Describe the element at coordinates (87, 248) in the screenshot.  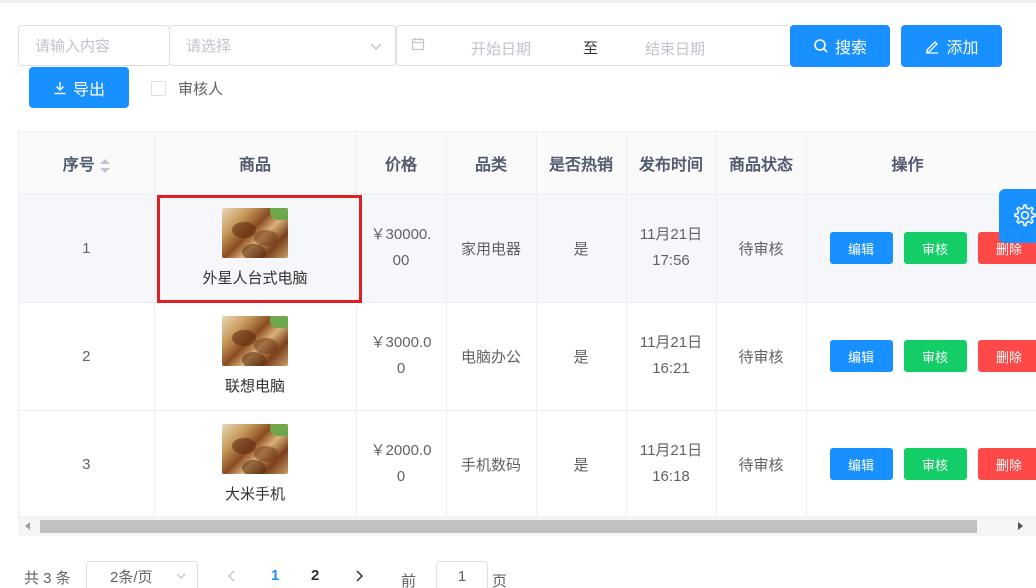
I see `cell-index: 1` at that location.